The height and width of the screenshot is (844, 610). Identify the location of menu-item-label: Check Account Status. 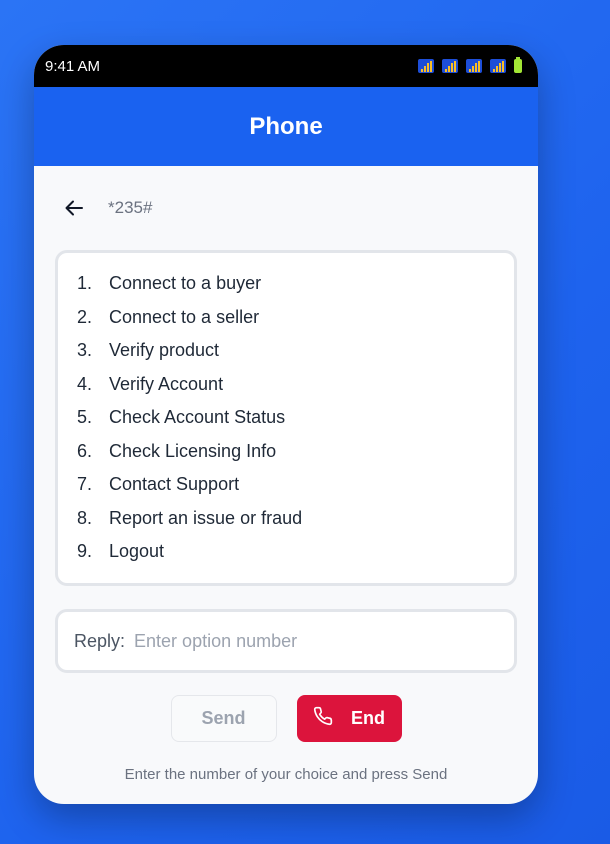
(197, 417).